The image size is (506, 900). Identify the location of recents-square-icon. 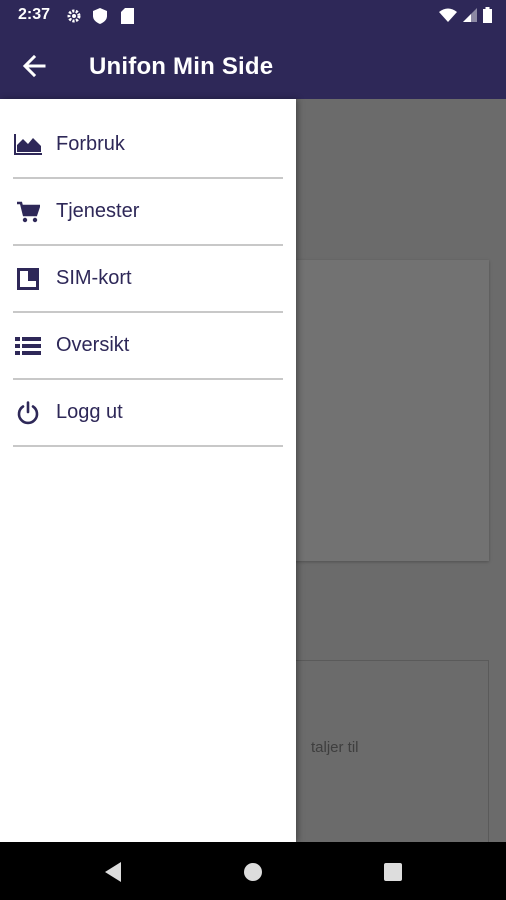
(393, 872).